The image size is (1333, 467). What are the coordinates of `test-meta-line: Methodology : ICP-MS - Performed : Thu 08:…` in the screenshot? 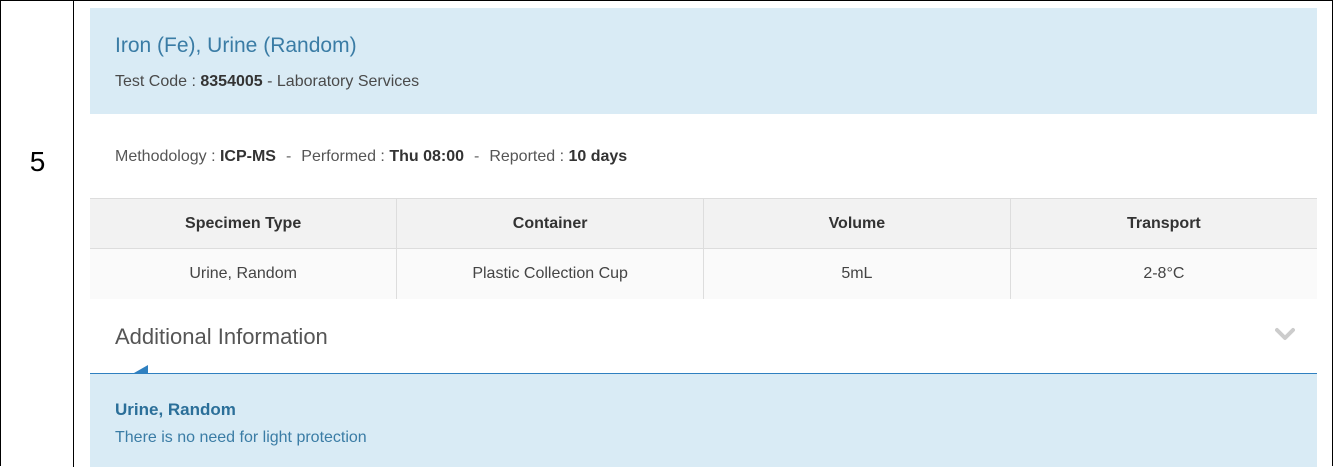 It's located at (371, 157).